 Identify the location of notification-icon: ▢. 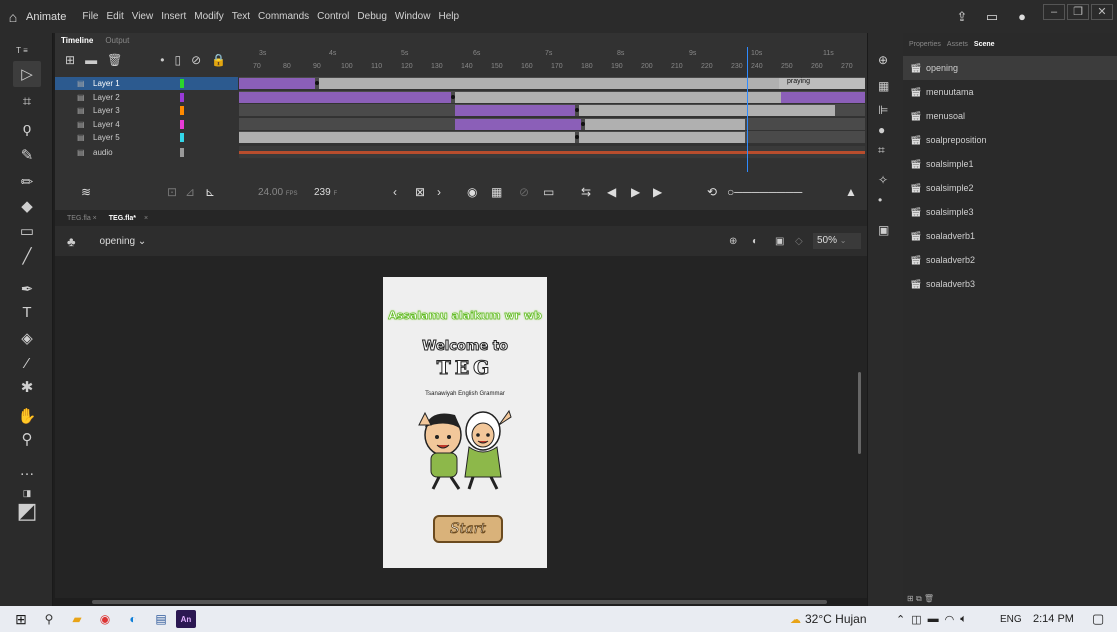
(1098, 619).